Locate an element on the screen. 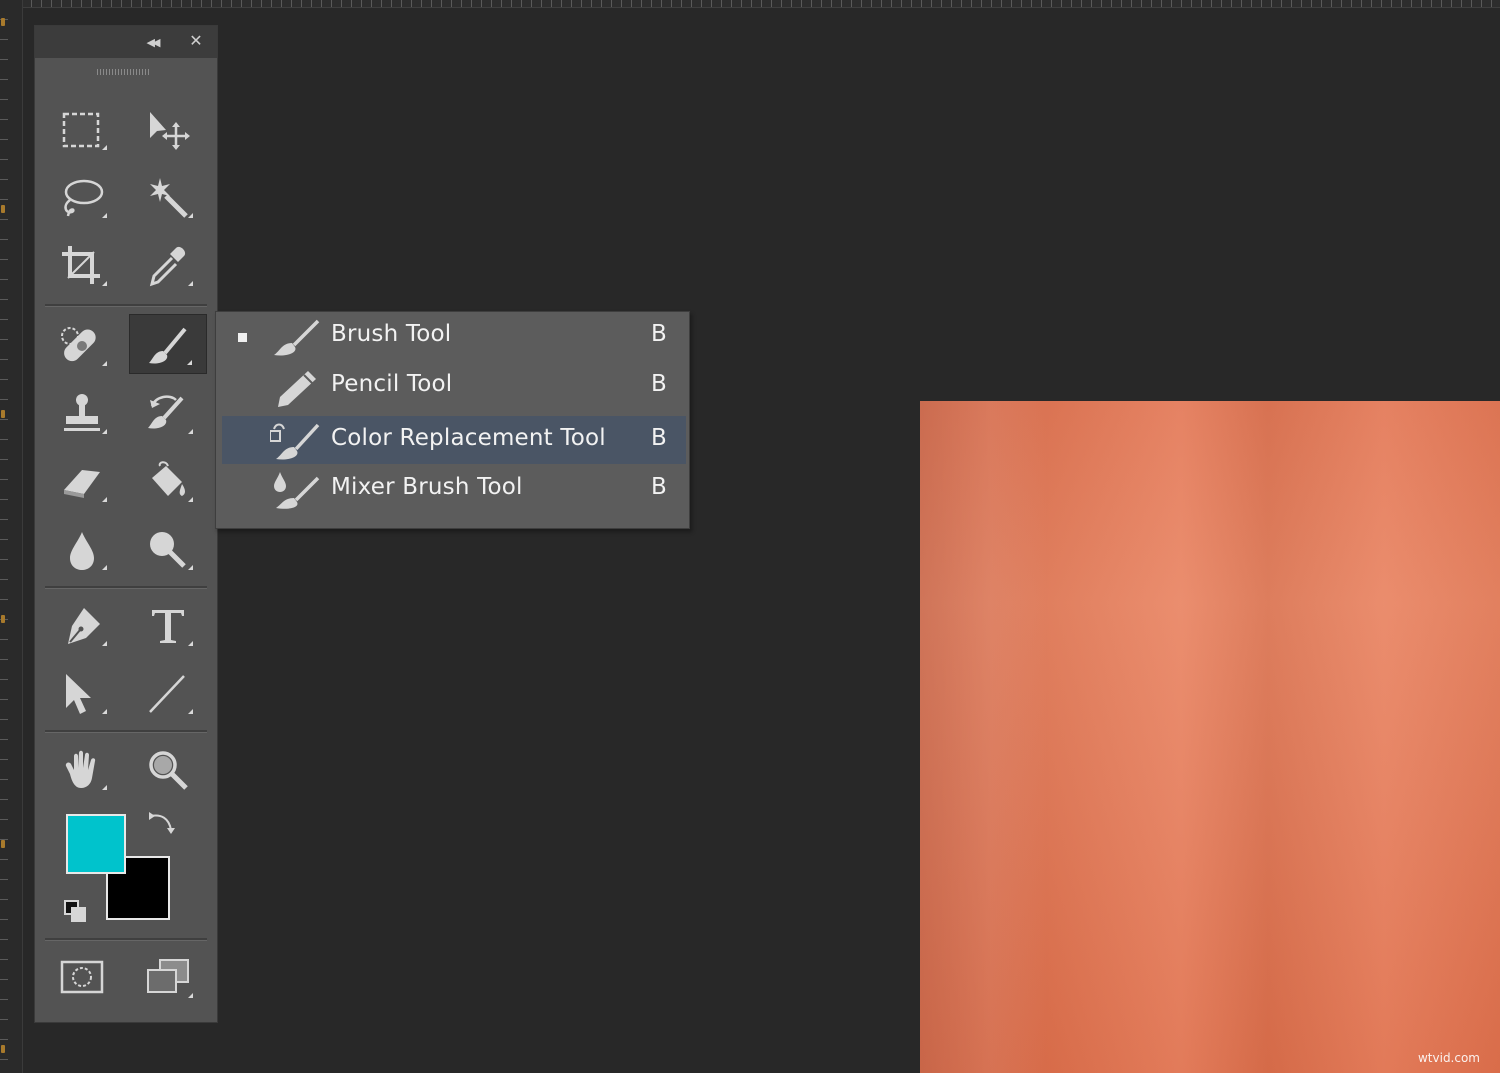 This screenshot has width=1500, height=1073. menu-item-label: Color Replacement Tool is located at coordinates (468, 438).